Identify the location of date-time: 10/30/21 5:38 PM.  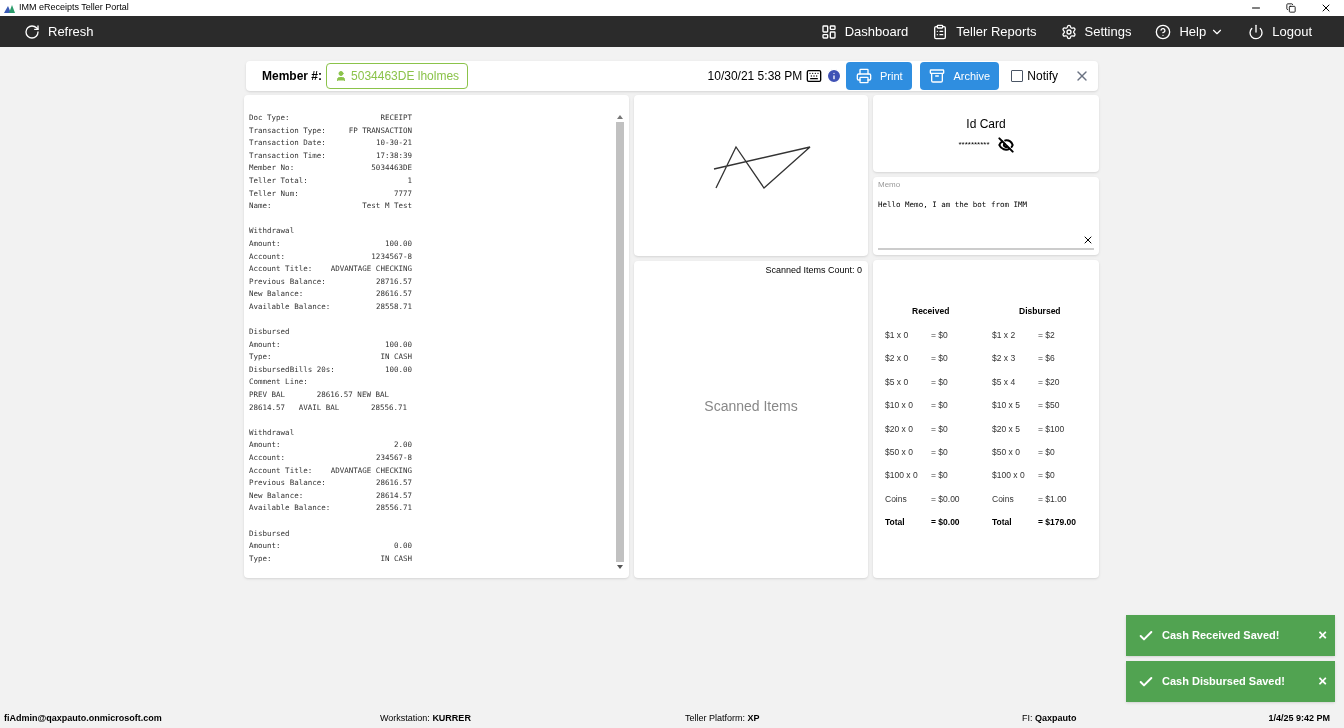
(755, 76).